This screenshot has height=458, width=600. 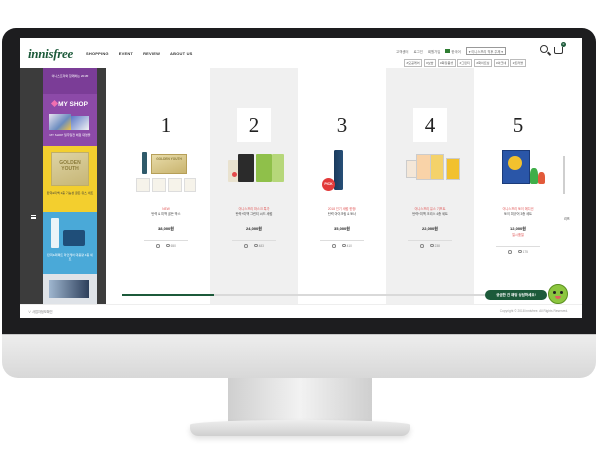 What do you see at coordinates (501, 63) in the screenshot?
I see `hashtag-item: #아크네` at bounding box center [501, 63].